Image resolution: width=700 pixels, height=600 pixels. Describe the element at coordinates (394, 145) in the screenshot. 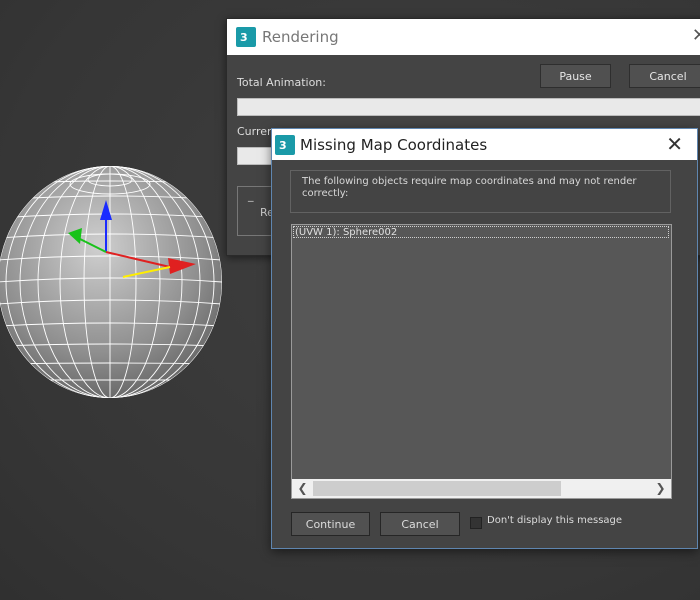

I see `dialog-title: Missing Map Coordinates` at that location.